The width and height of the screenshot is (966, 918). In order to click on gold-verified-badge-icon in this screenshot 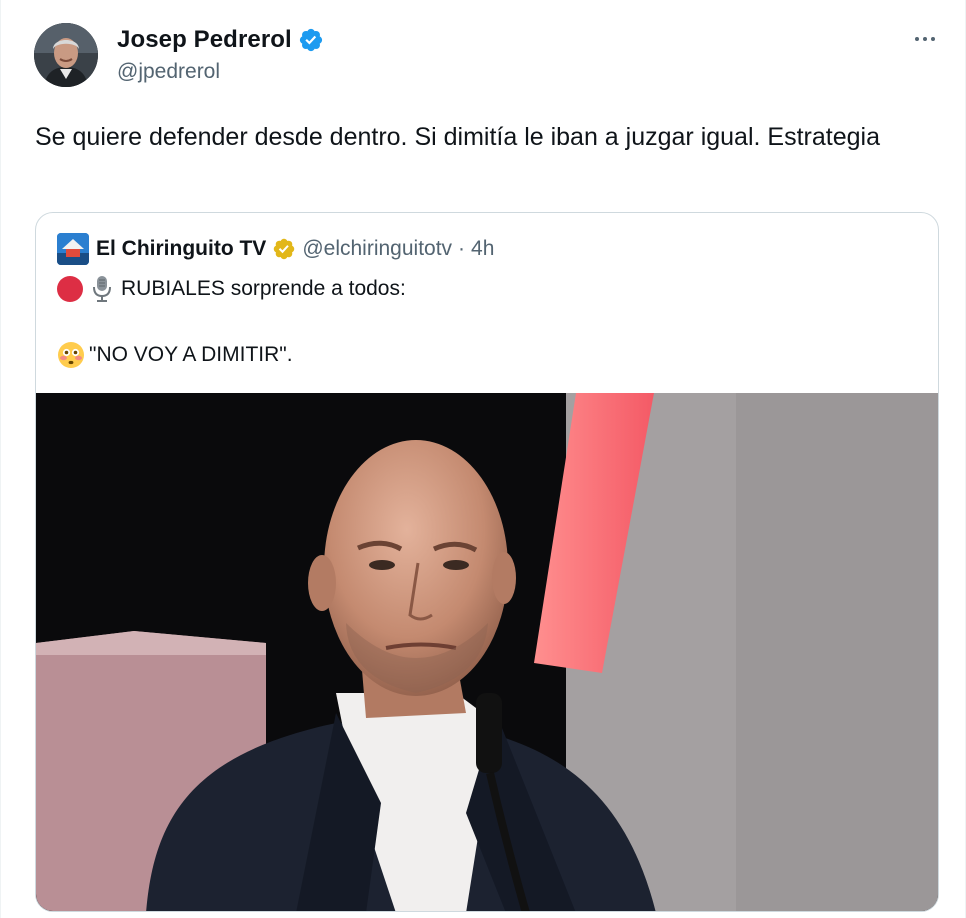, I will do `click(284, 249)`.